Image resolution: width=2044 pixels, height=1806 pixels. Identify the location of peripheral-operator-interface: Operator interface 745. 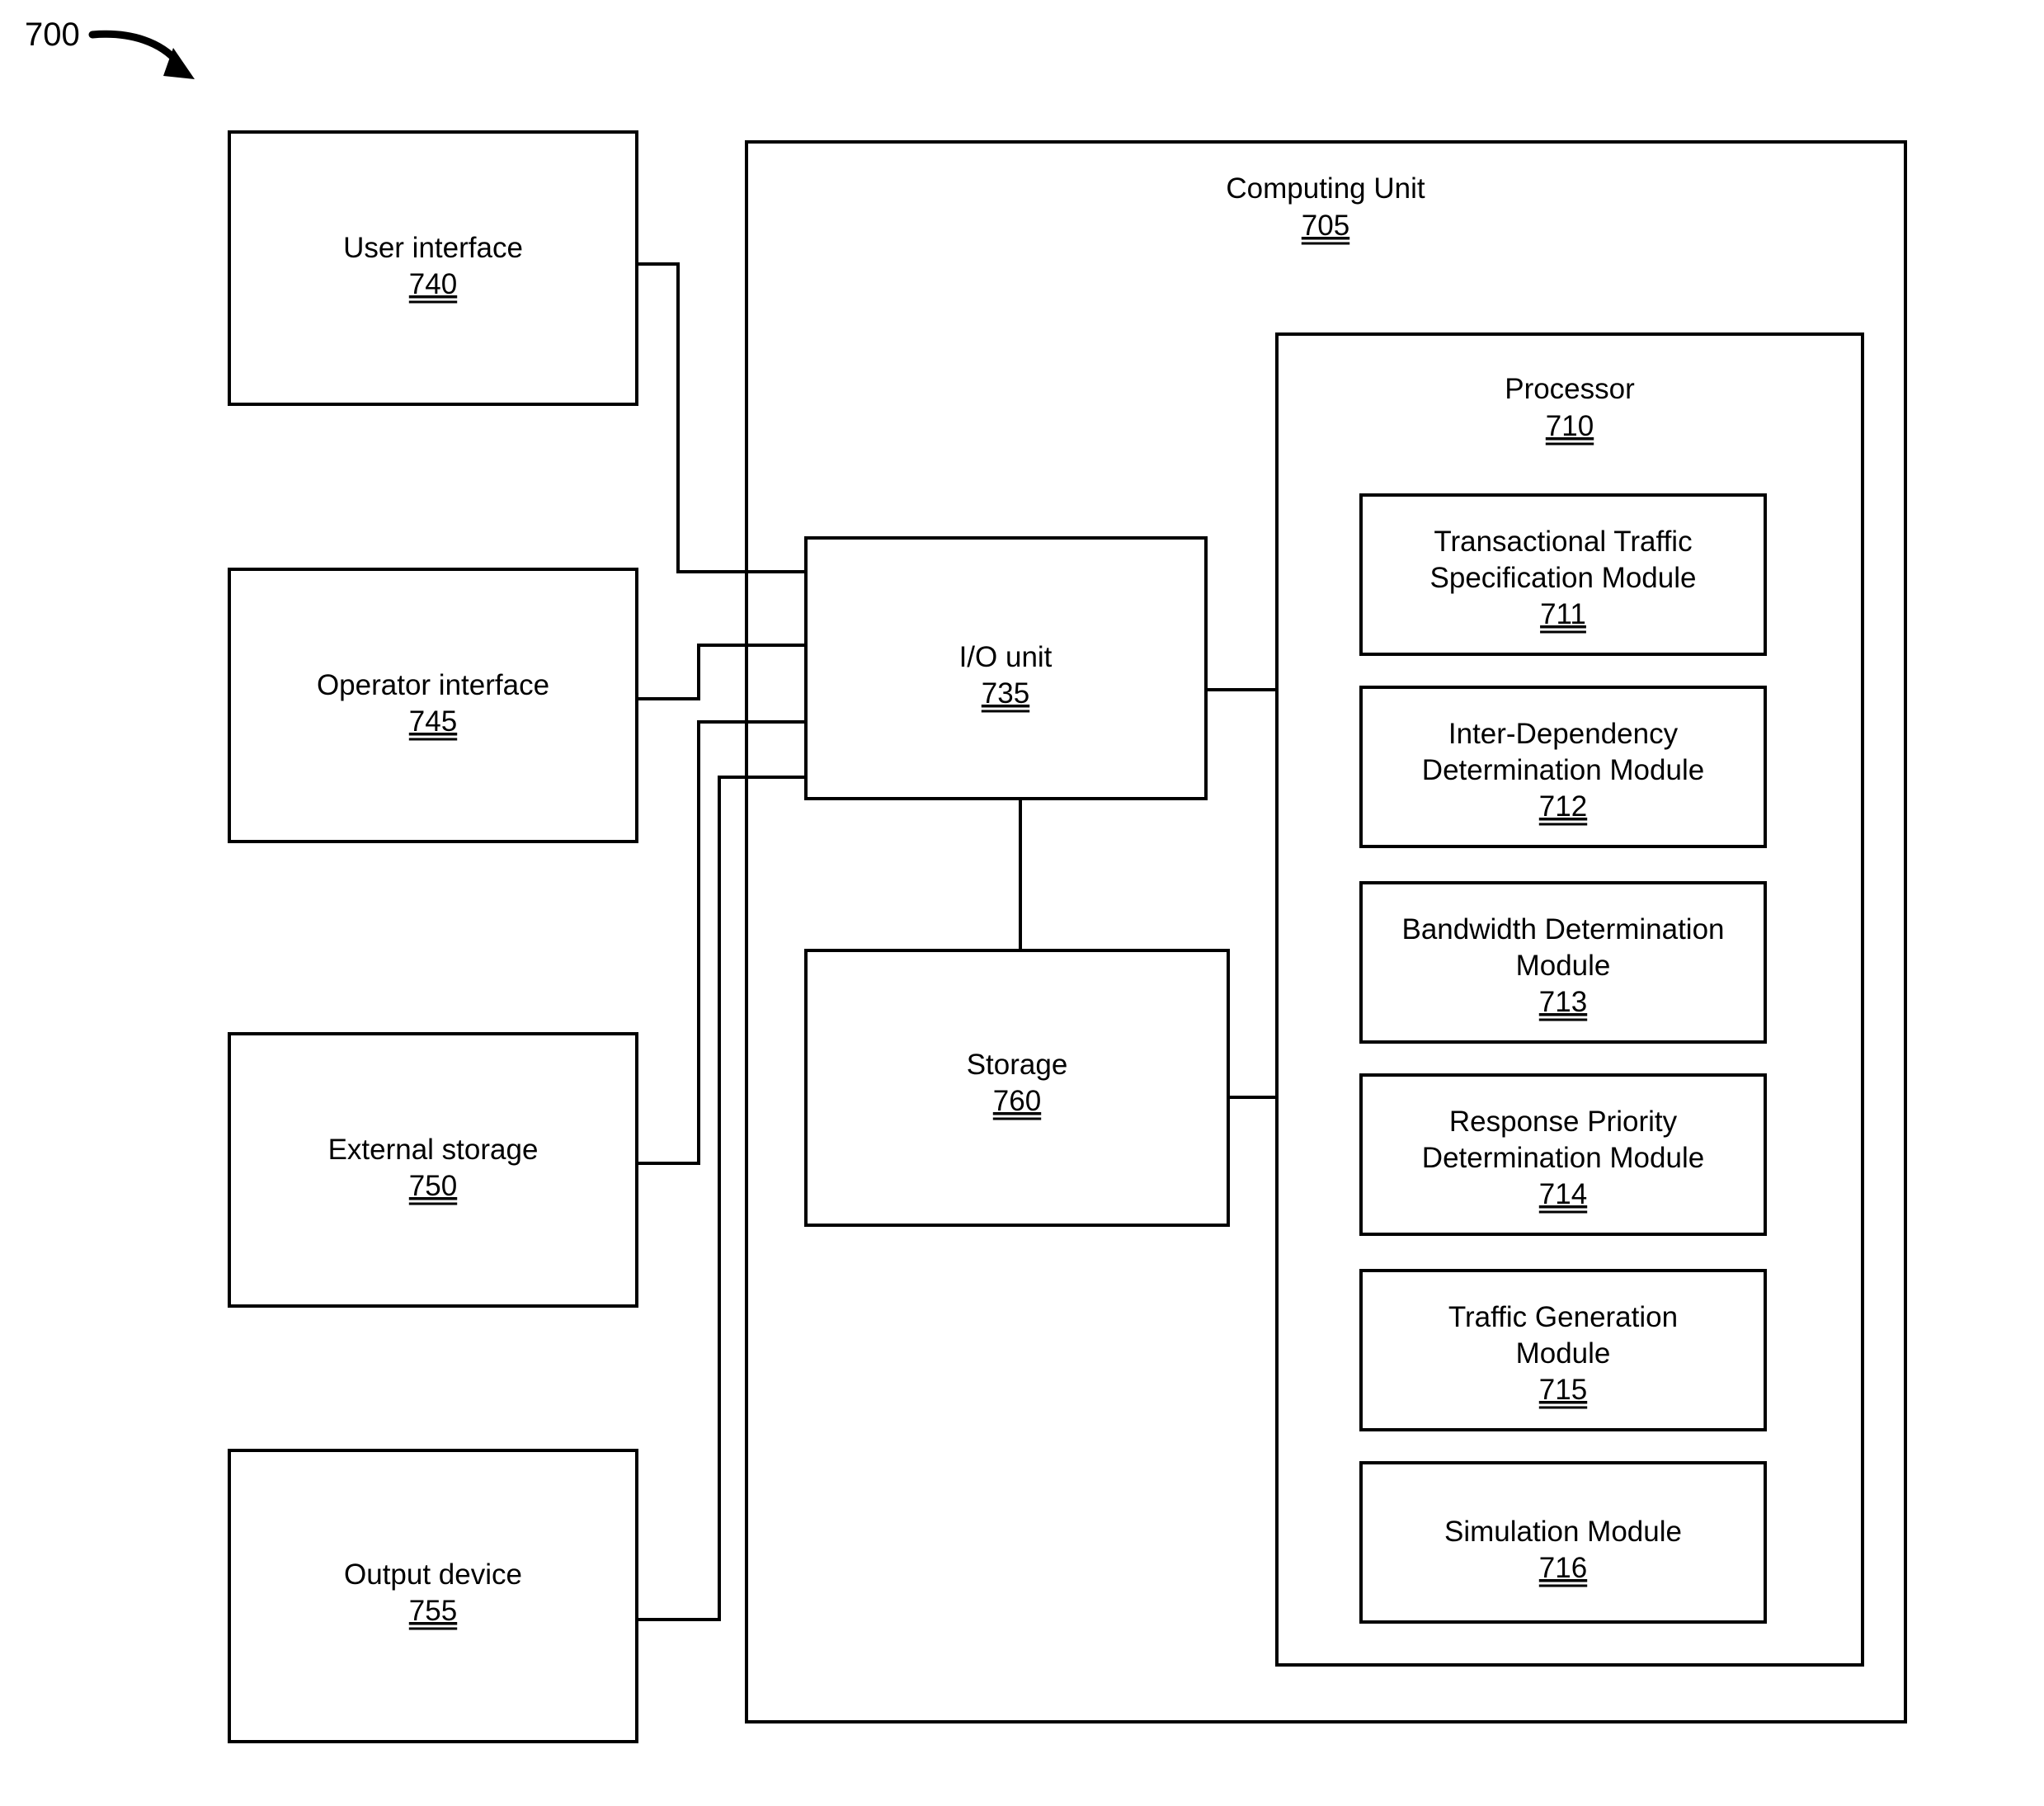
(433, 705).